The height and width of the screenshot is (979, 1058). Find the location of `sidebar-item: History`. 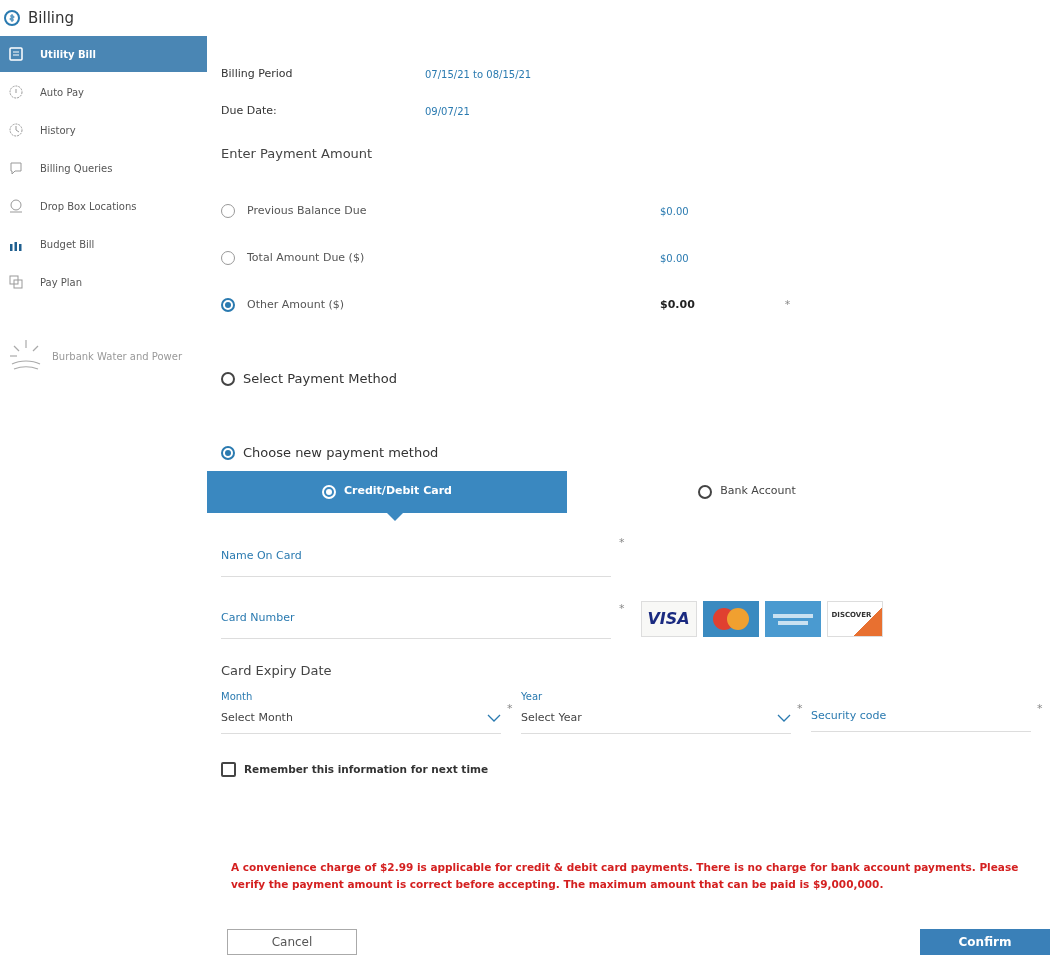

sidebar-item: History is located at coordinates (103, 130).